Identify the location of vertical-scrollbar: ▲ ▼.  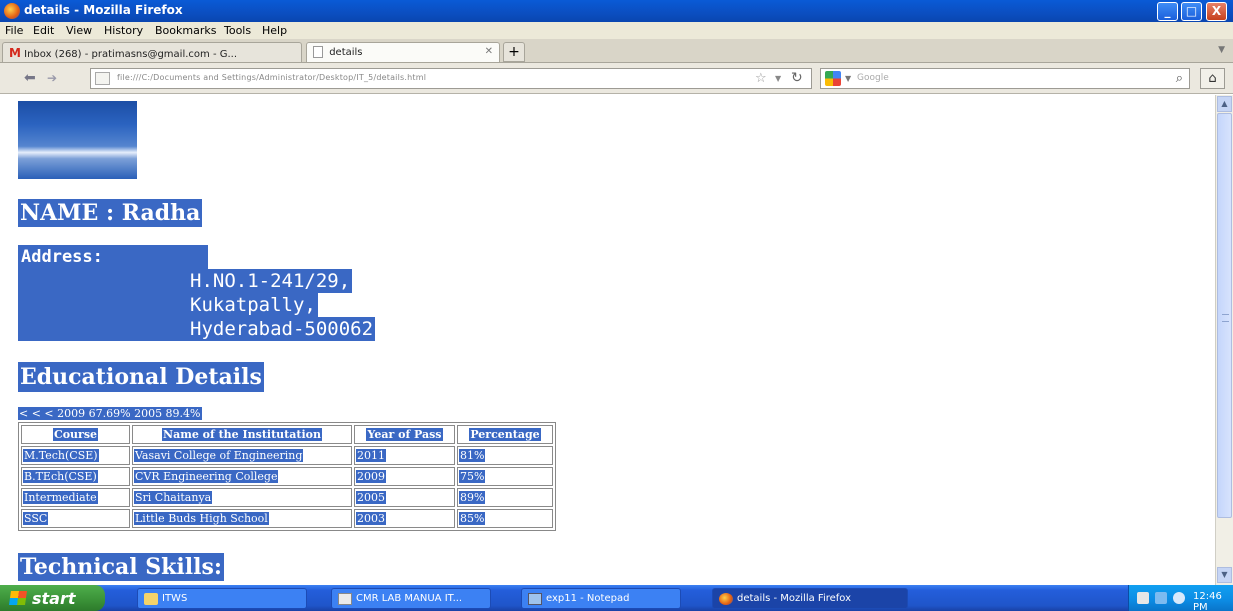
(1224, 340).